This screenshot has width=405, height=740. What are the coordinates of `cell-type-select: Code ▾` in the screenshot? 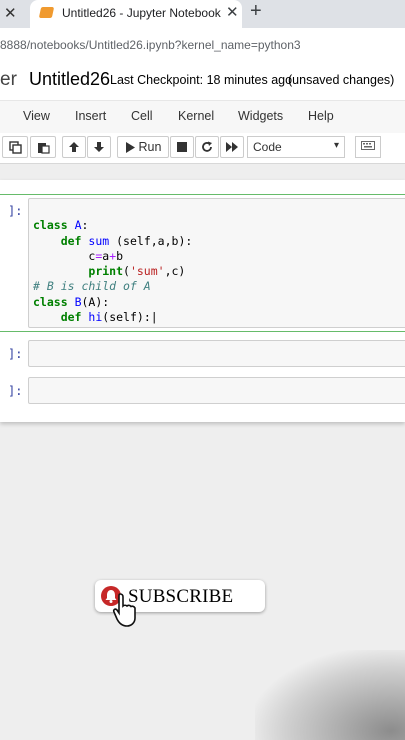 It's located at (296, 147).